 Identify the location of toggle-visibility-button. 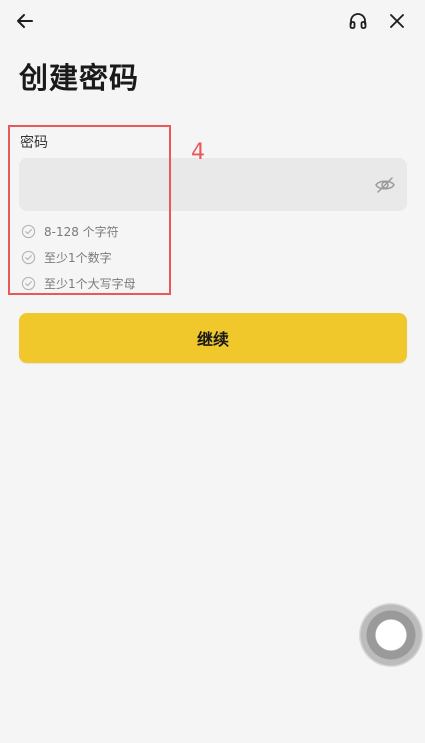
(385, 185).